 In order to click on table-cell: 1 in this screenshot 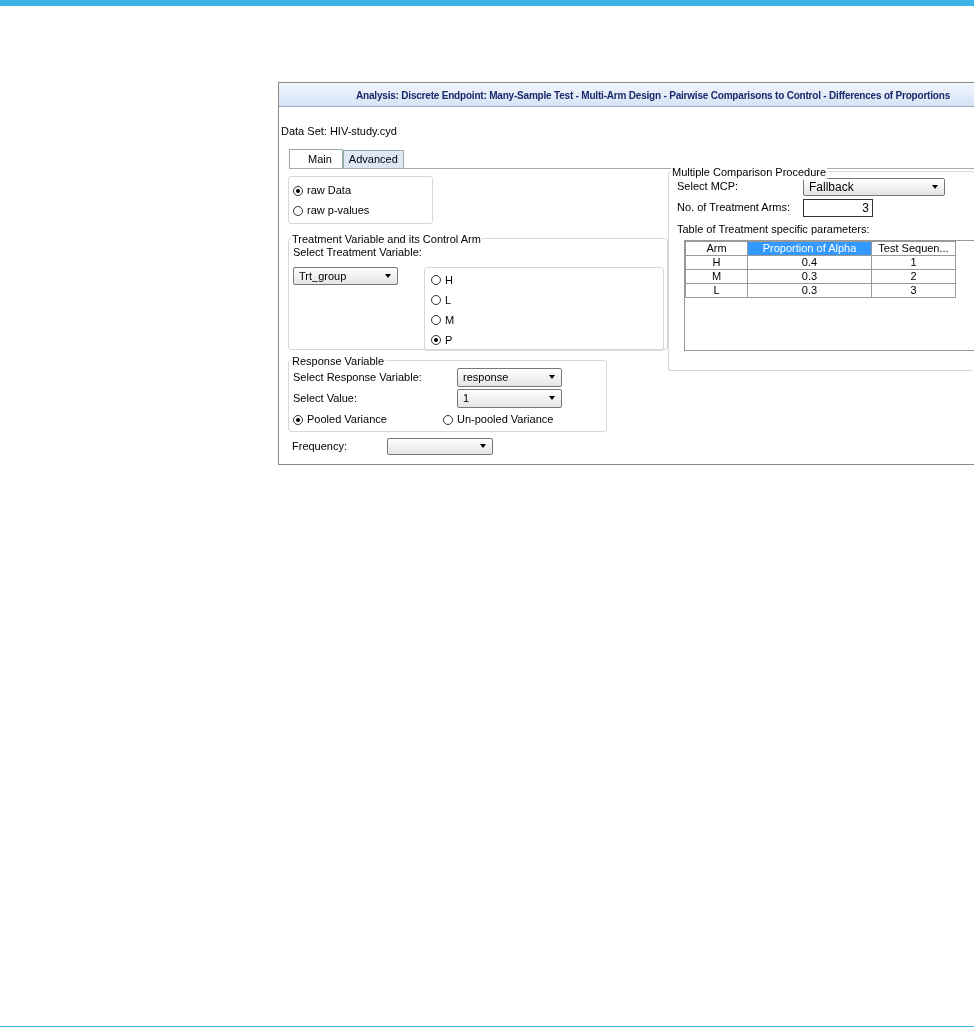, I will do `click(913, 262)`.